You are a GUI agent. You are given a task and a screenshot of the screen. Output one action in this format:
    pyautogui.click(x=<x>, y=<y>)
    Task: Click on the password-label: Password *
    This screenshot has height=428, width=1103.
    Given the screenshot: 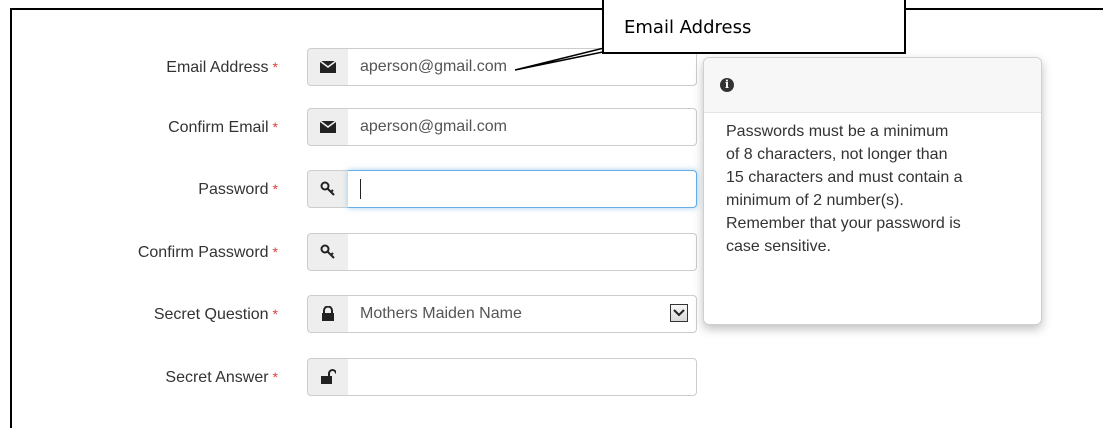 What is the action you would take?
    pyautogui.click(x=238, y=189)
    